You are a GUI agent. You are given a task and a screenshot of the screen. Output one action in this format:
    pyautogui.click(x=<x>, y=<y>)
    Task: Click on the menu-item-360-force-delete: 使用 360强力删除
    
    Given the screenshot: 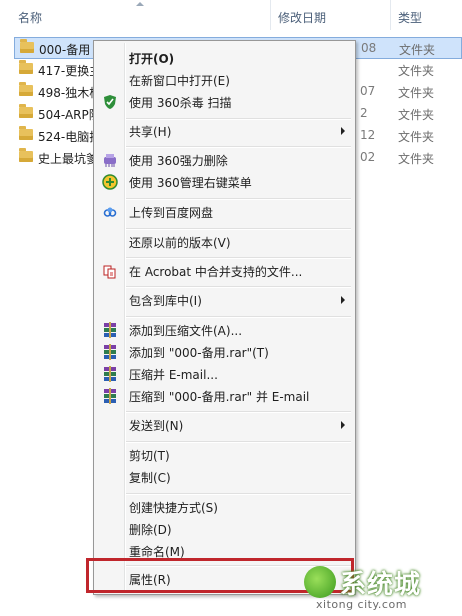 What is the action you would take?
    pyautogui.click(x=224, y=160)
    